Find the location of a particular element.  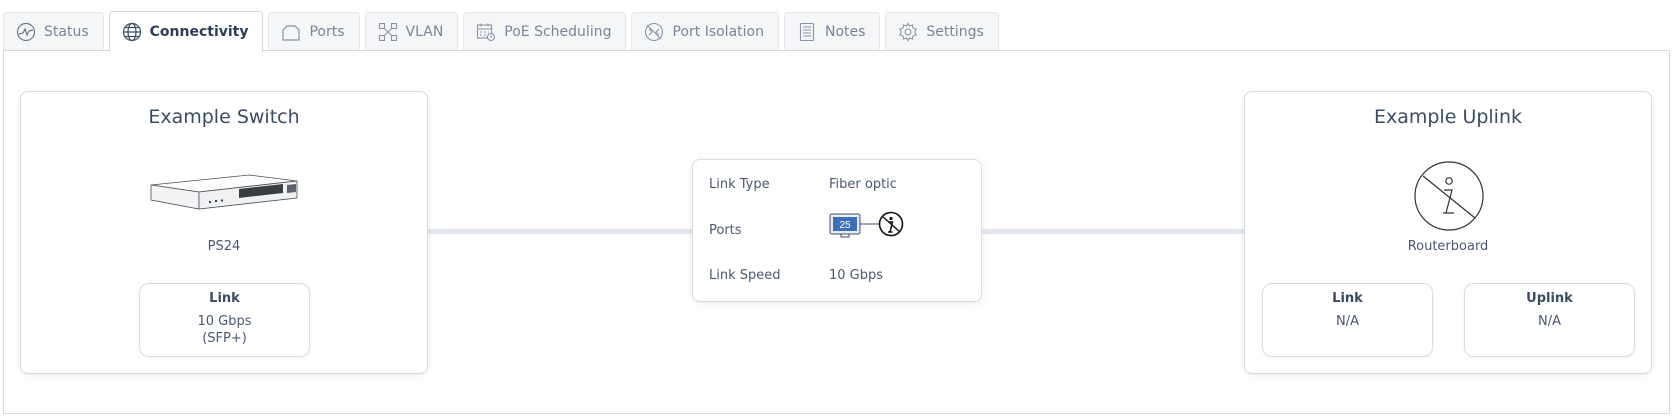

tab-poe-scheduling: PoE Scheduling is located at coordinates (545, 31).